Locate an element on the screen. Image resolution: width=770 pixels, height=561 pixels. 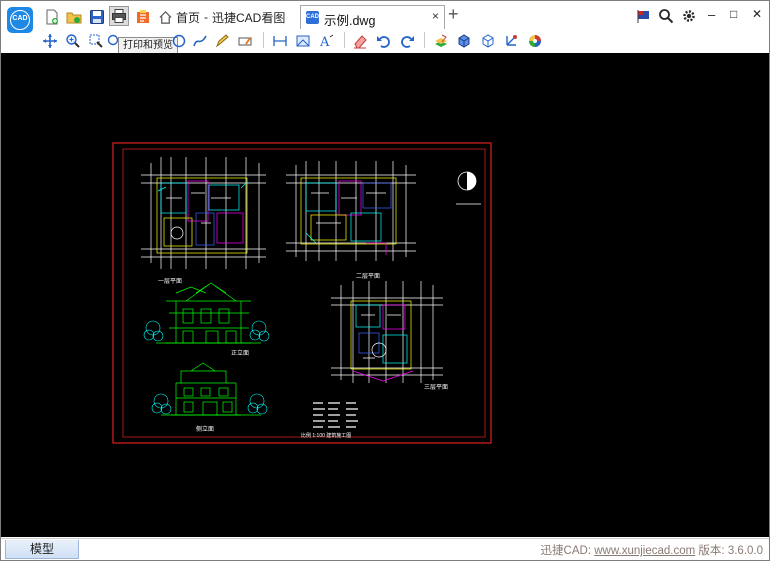
gear-icon is located at coordinates (689, 16).